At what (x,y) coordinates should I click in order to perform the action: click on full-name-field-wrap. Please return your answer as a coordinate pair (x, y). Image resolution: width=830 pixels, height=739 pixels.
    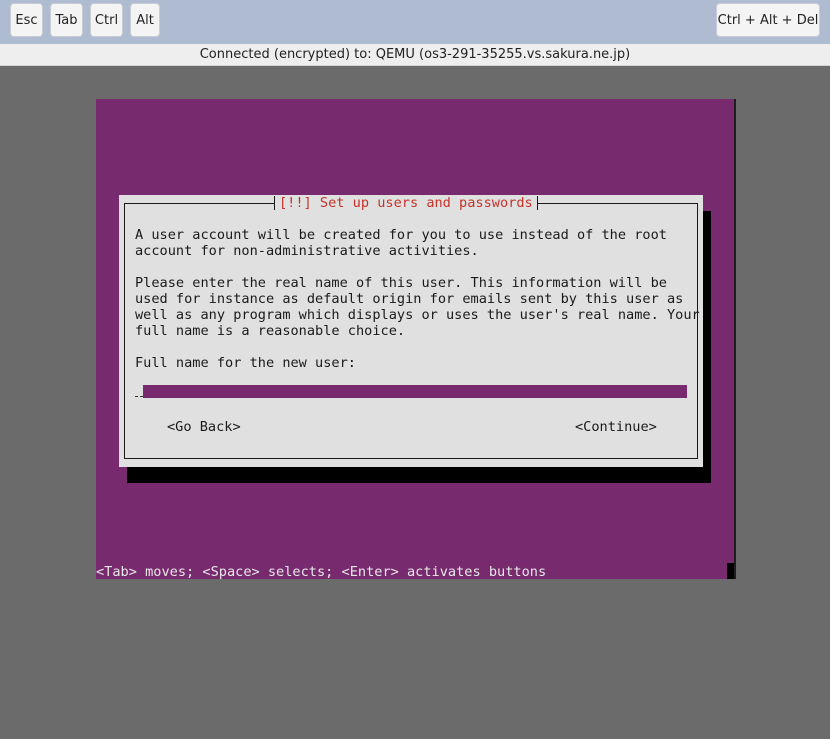
    Looking at the image, I should click on (411, 393).